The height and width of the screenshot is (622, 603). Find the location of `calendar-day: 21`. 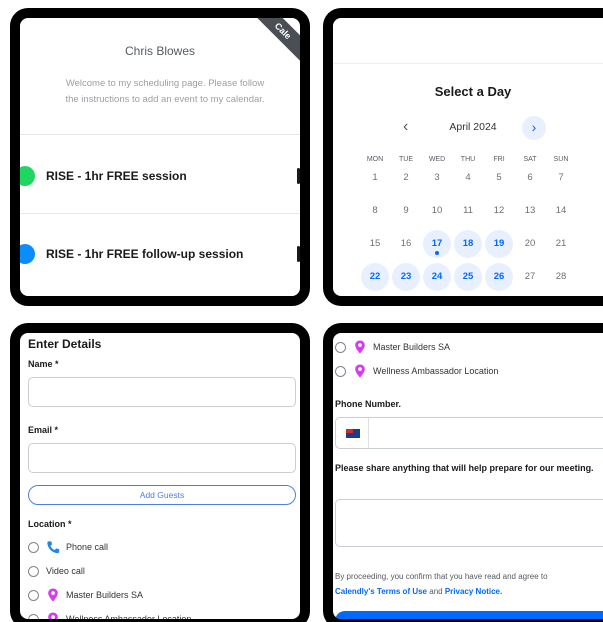

calendar-day: 21 is located at coordinates (561, 243).